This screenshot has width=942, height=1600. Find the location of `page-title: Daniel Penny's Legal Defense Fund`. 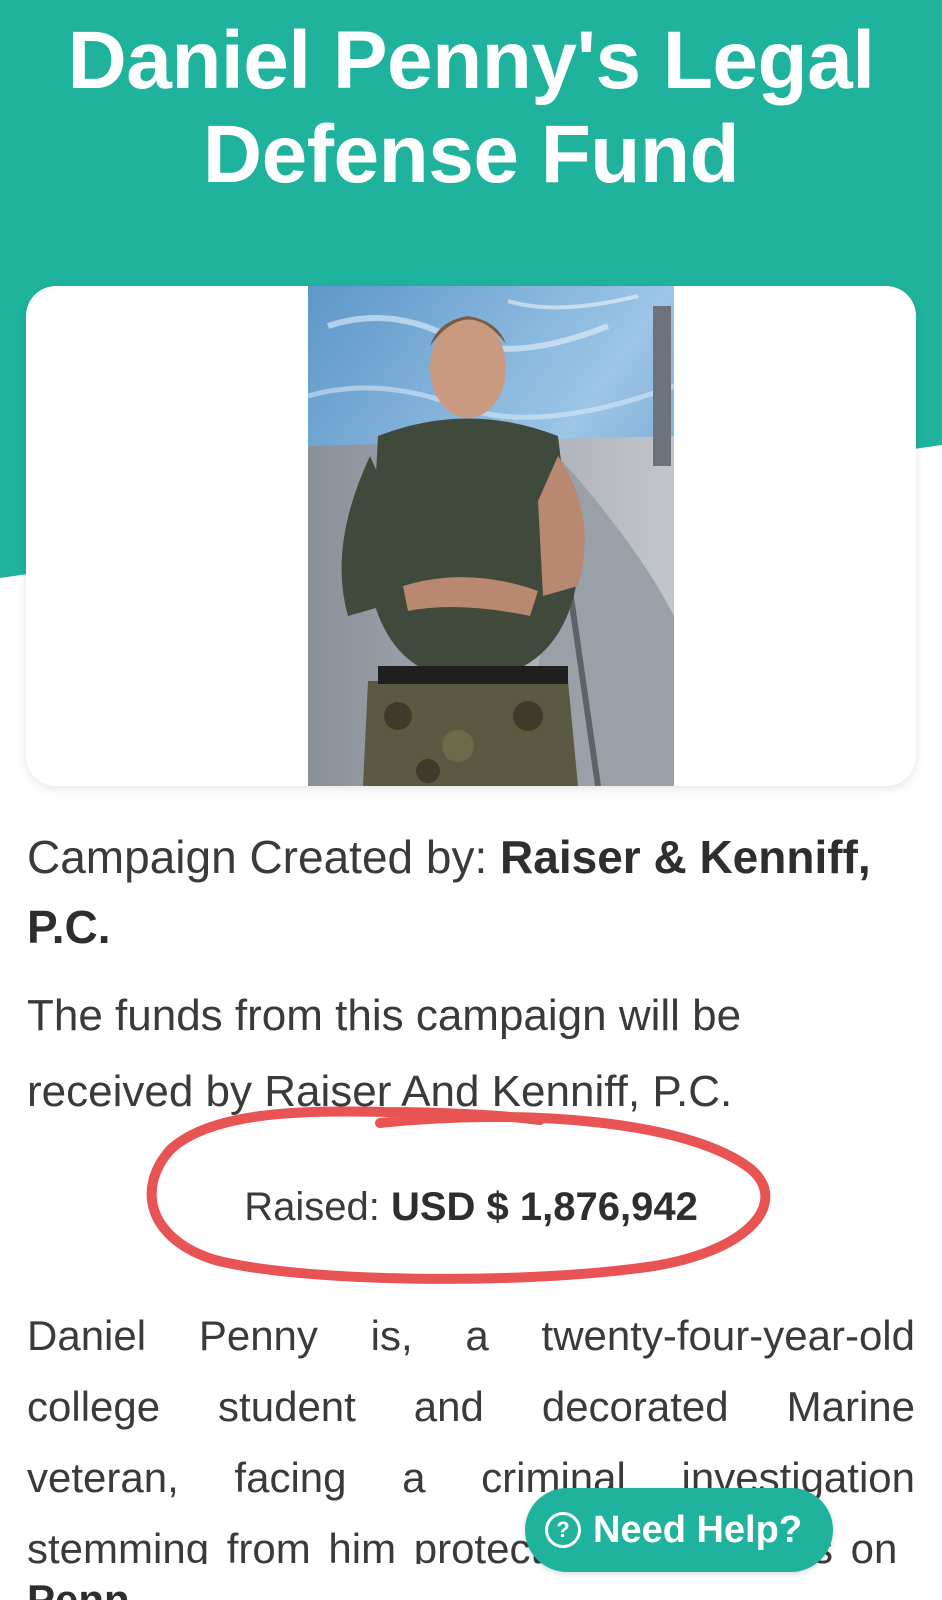

page-title: Daniel Penny's Legal Defense Fund is located at coordinates (471, 107).